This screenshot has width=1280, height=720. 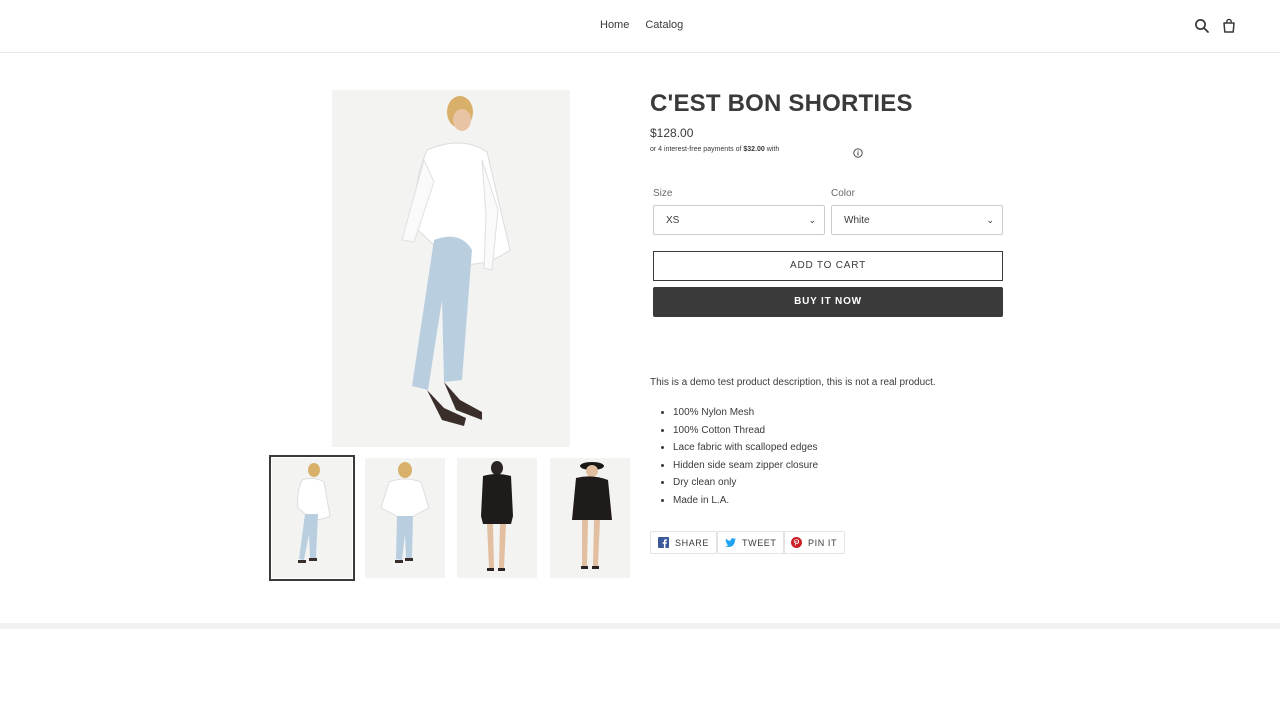 What do you see at coordinates (745, 503) in the screenshot?
I see `list-item: Made in L.A.` at bounding box center [745, 503].